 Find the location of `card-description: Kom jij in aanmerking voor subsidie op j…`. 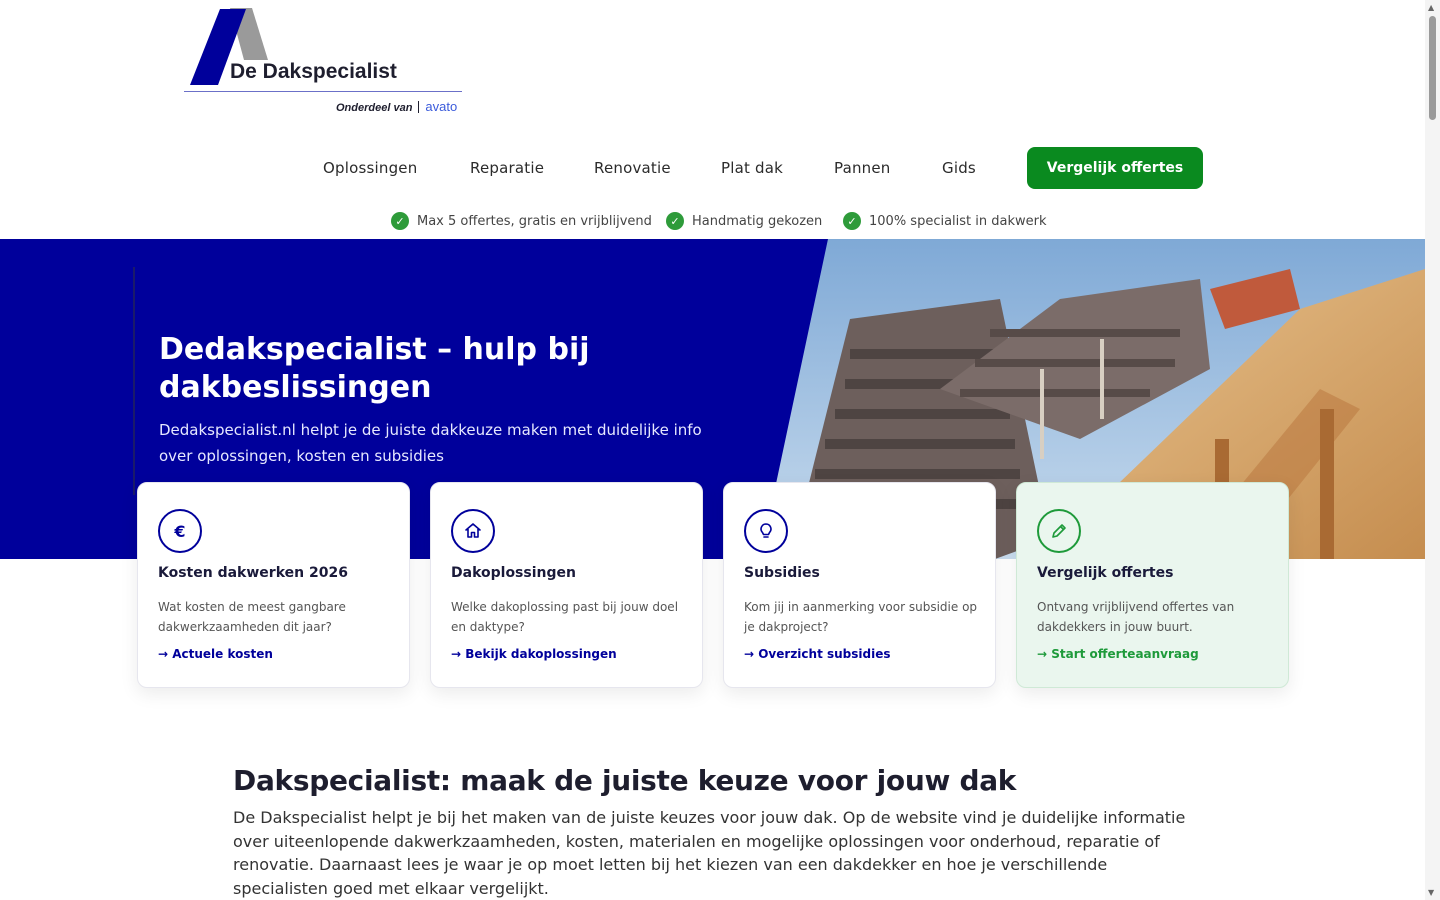

card-description: Kom jij in aanmerking voor subsidie op j… is located at coordinates (861, 617).